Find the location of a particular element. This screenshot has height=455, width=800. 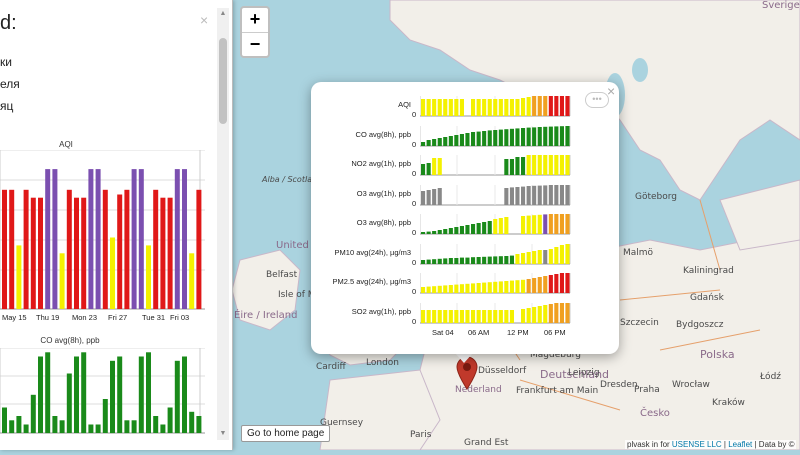

popup-row-zero-1: 0 is located at coordinates (414, 144).